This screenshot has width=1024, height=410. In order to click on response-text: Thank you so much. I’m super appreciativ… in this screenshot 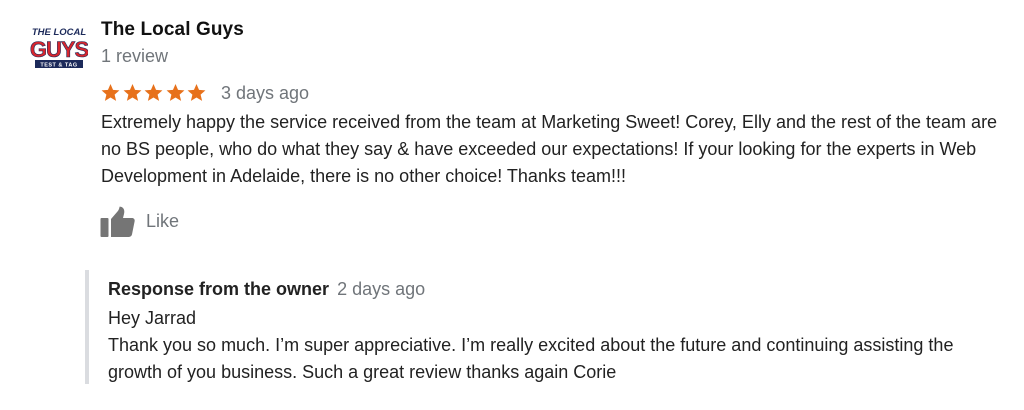, I will do `click(531, 358)`.